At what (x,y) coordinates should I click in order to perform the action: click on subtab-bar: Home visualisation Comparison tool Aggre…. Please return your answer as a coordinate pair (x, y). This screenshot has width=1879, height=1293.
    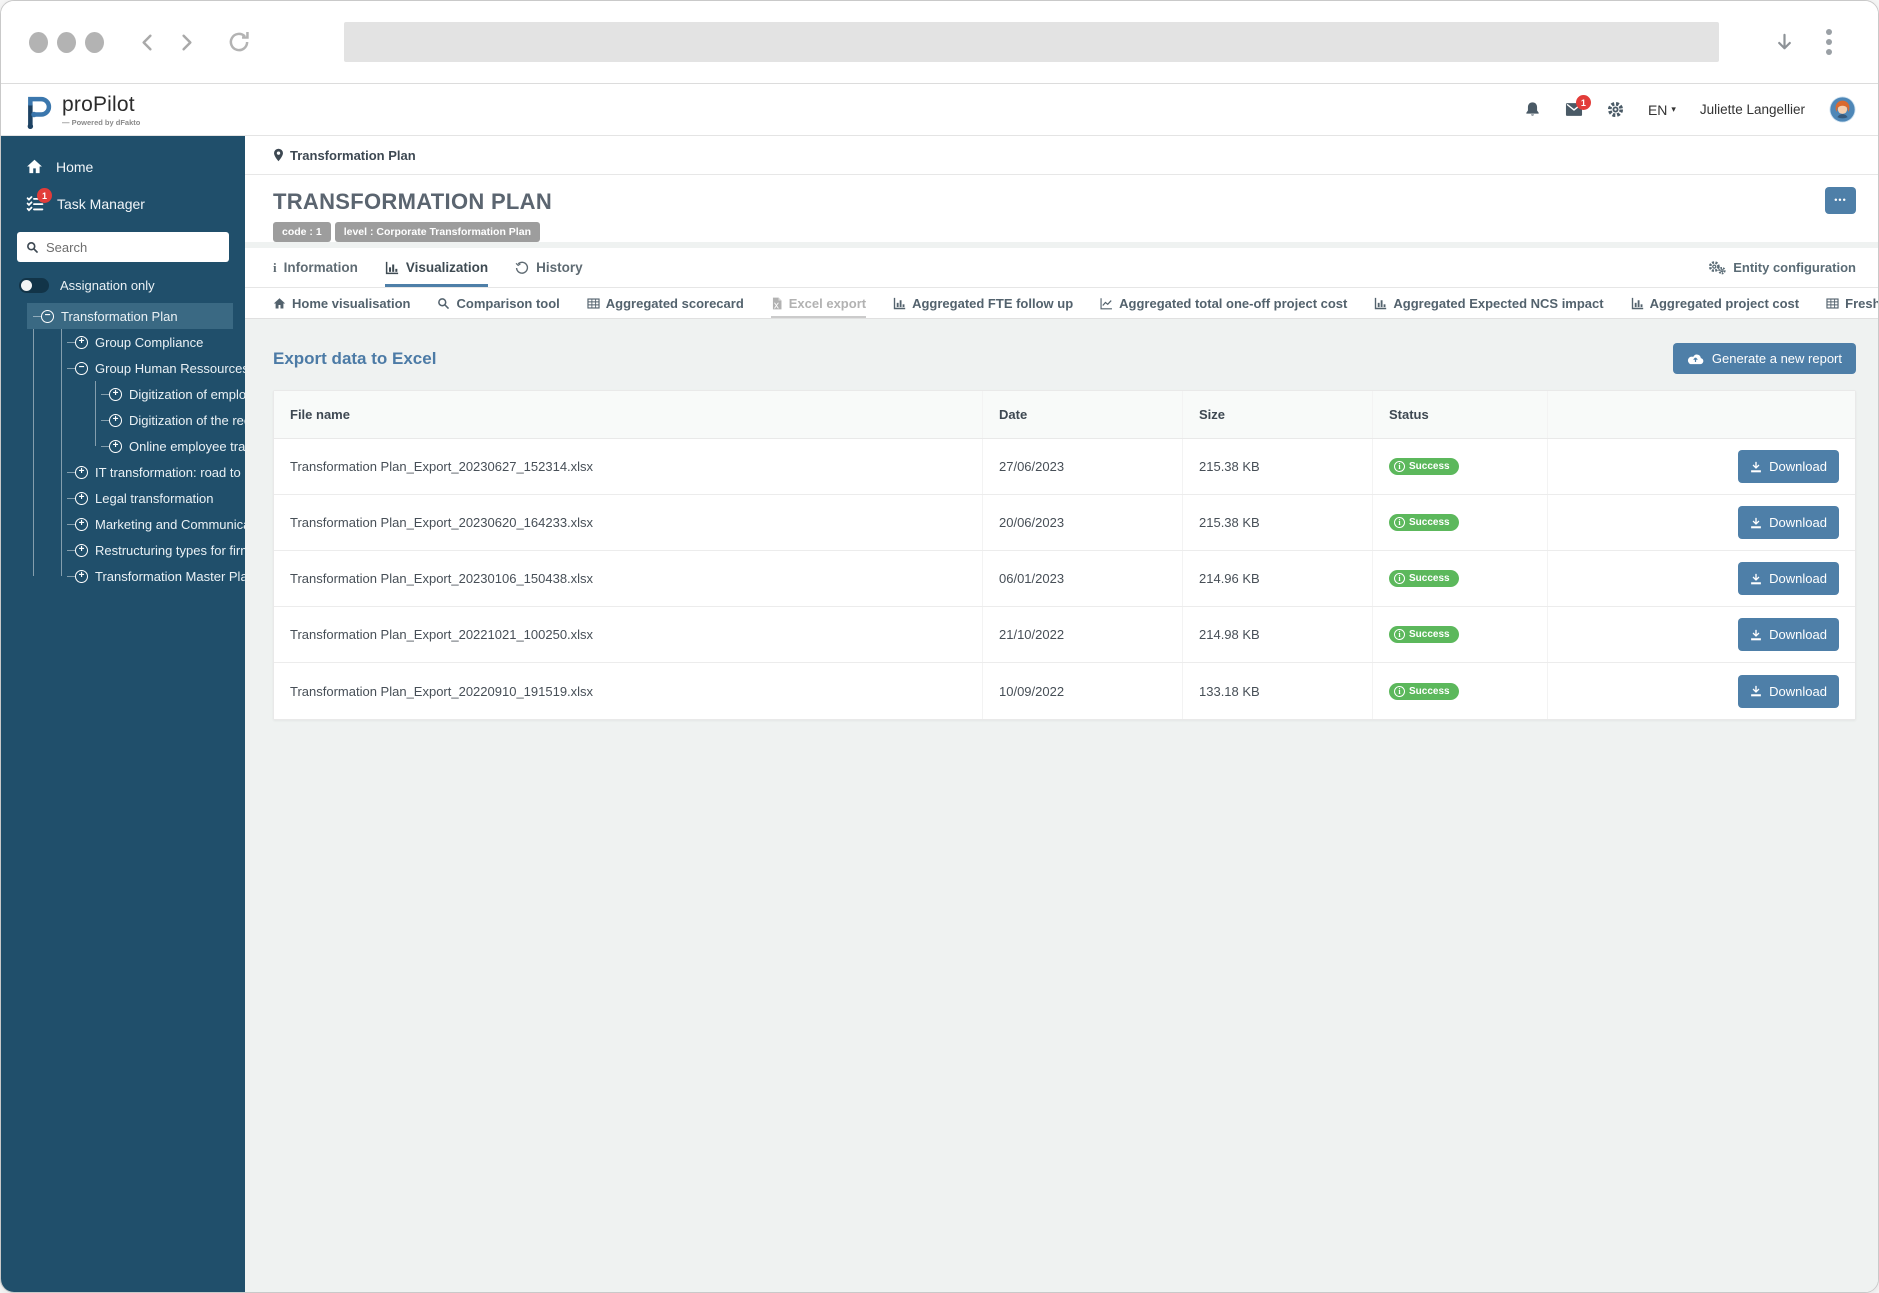
    Looking at the image, I should click on (1061, 303).